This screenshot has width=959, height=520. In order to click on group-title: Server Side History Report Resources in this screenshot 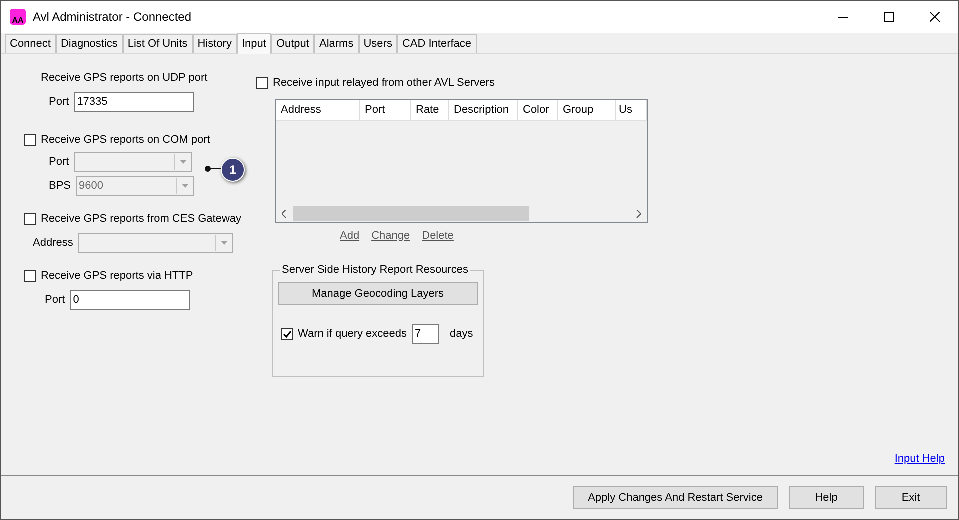, I will do `click(375, 270)`.